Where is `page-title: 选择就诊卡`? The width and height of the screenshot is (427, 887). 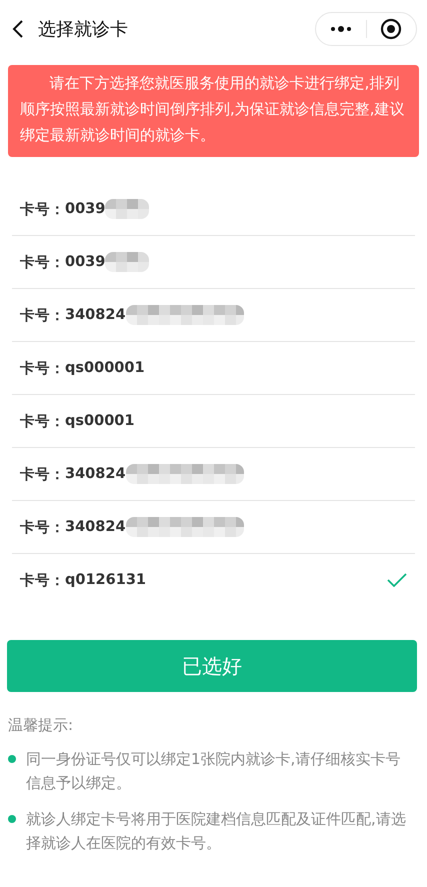
page-title: 选择就诊卡 is located at coordinates (83, 29).